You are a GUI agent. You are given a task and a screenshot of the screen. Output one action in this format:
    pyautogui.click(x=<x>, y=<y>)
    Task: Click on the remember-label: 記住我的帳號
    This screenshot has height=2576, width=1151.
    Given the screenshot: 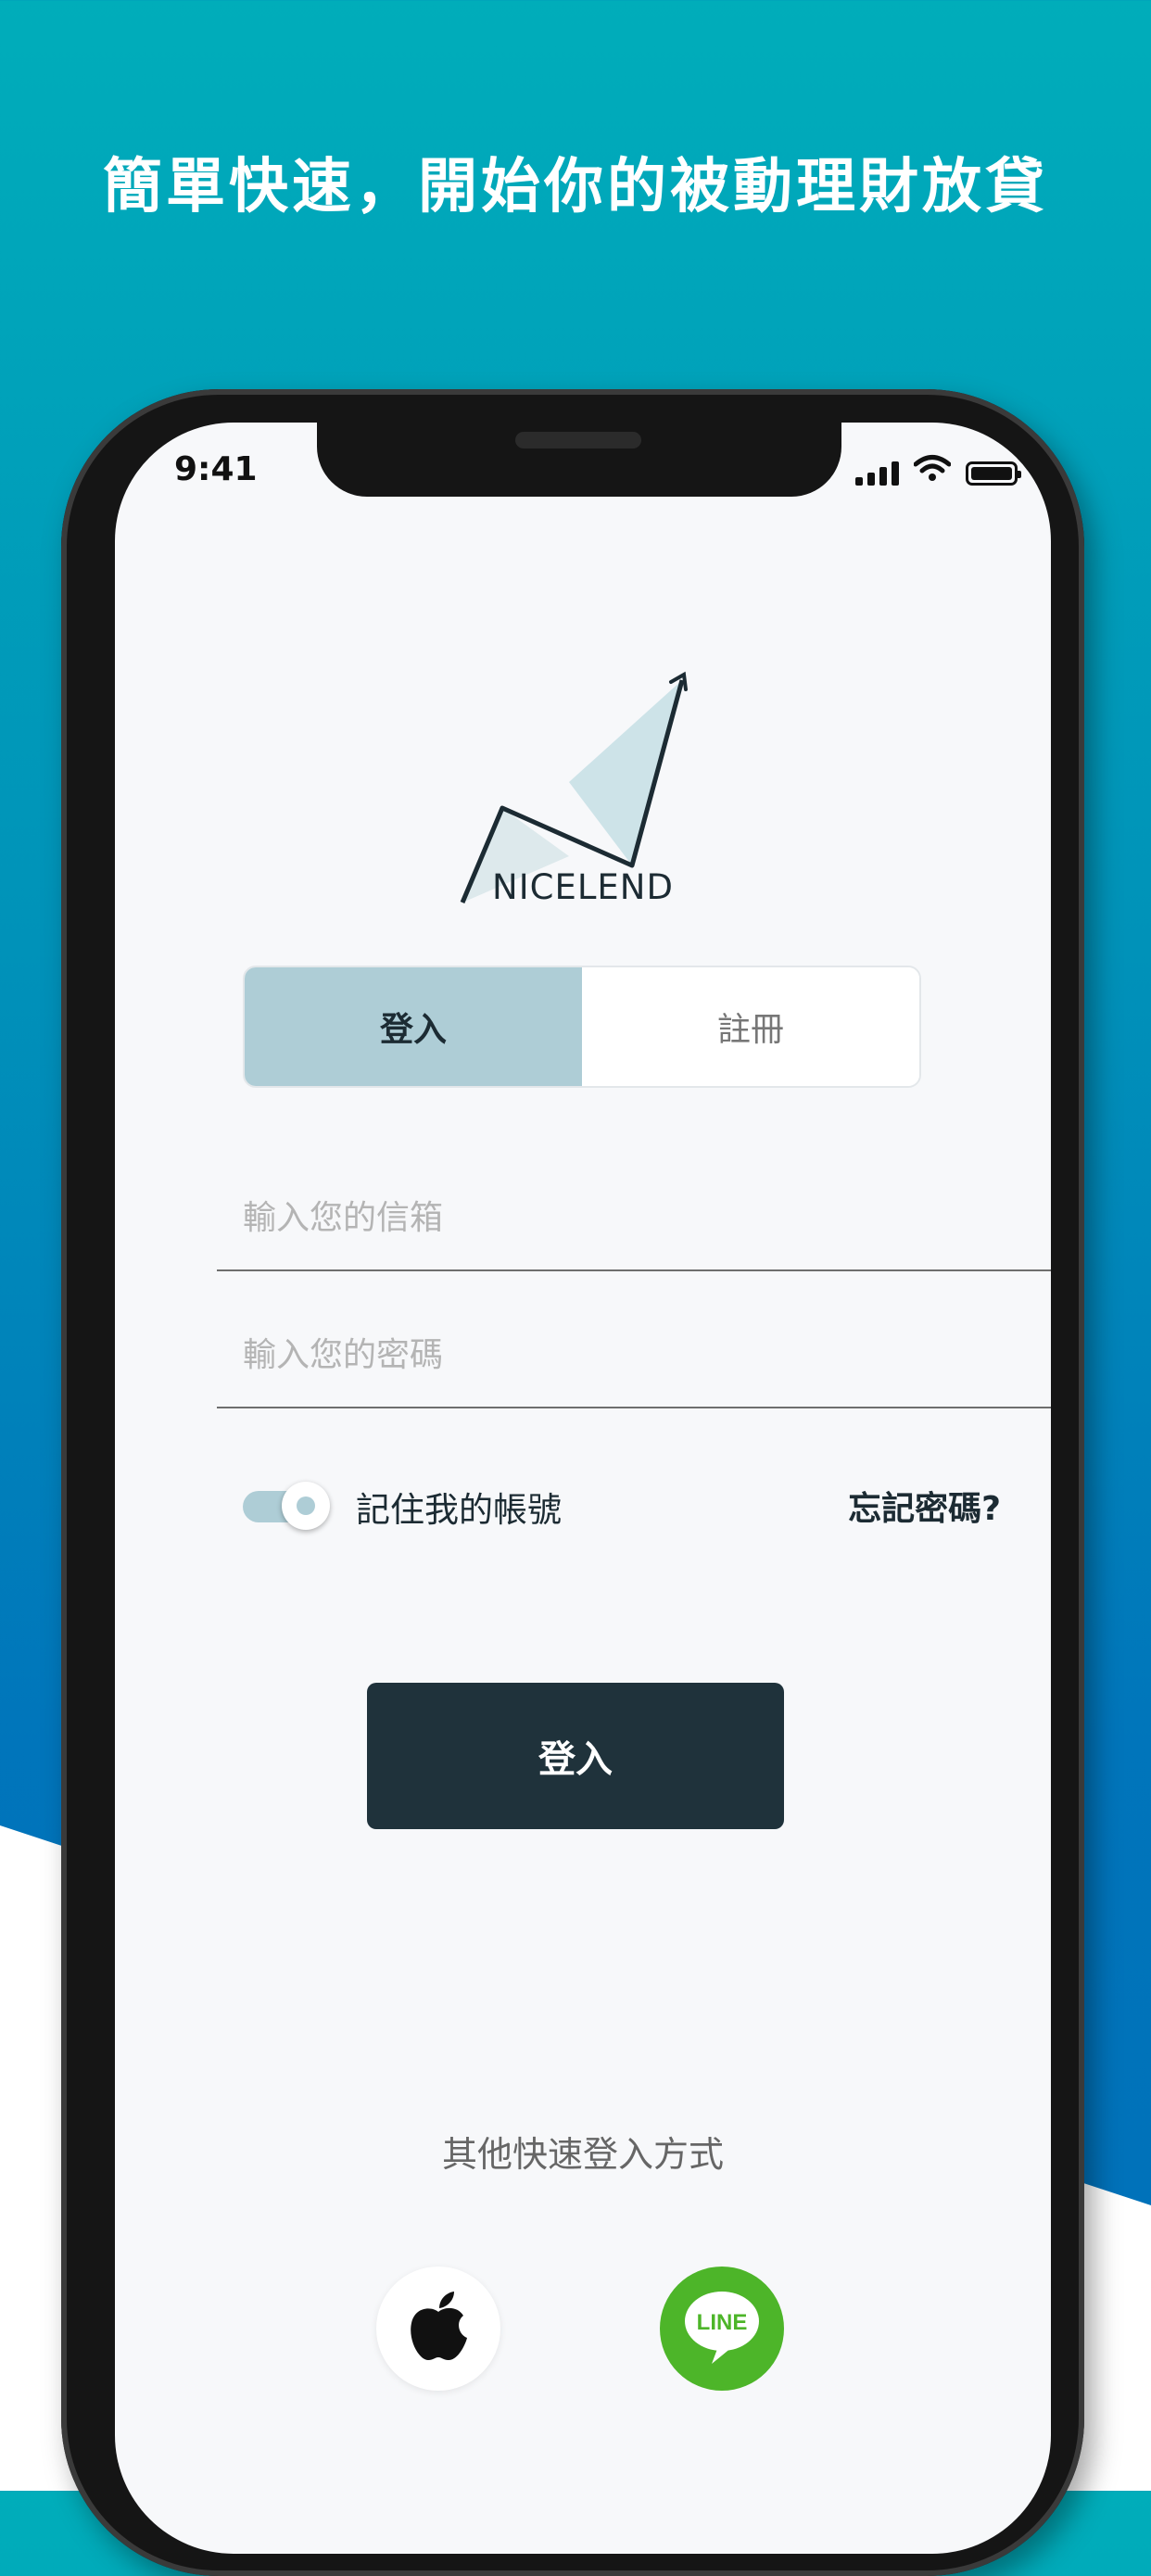 What is the action you would take?
    pyautogui.click(x=459, y=1510)
    